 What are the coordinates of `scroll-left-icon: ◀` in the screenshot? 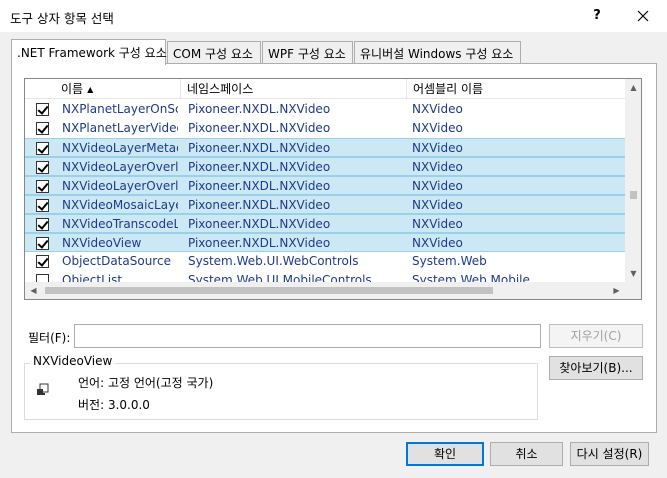 It's located at (33, 290).